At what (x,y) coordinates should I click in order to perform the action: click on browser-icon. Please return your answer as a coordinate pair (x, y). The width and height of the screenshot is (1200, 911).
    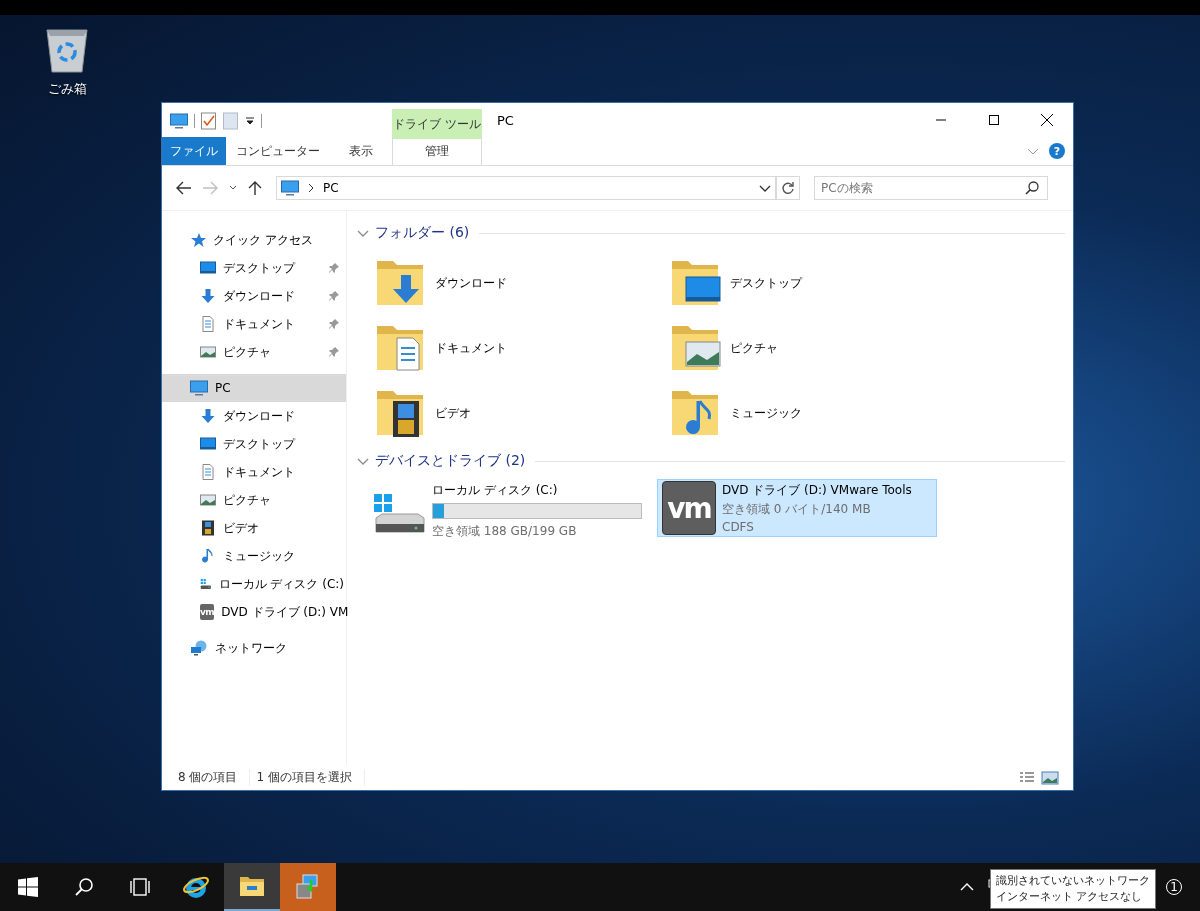
    Looking at the image, I should click on (196, 887).